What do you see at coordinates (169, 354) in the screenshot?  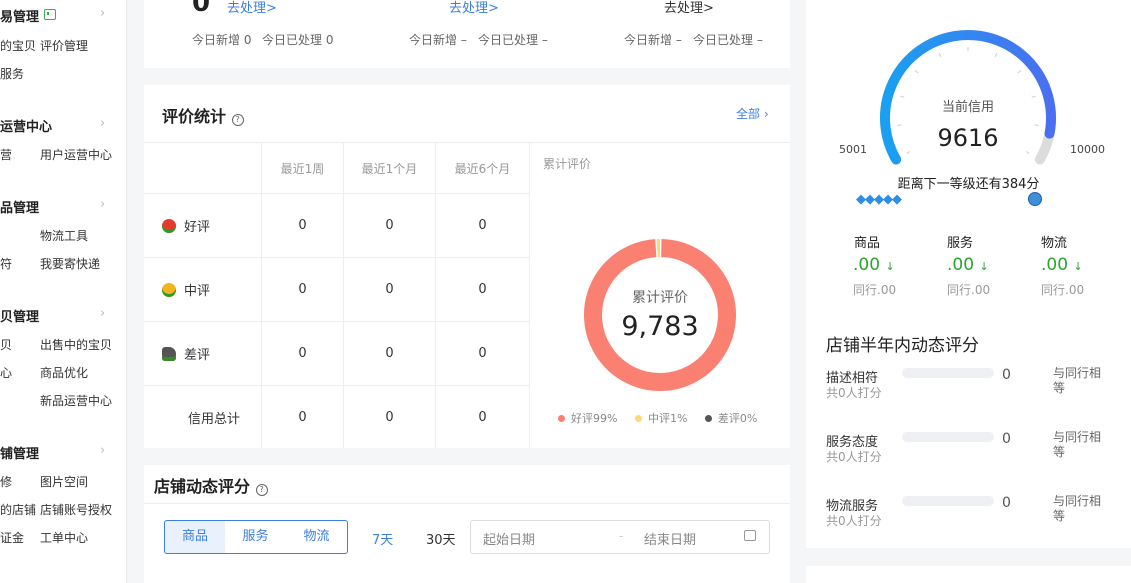 I see `wilted-flower-icon` at bounding box center [169, 354].